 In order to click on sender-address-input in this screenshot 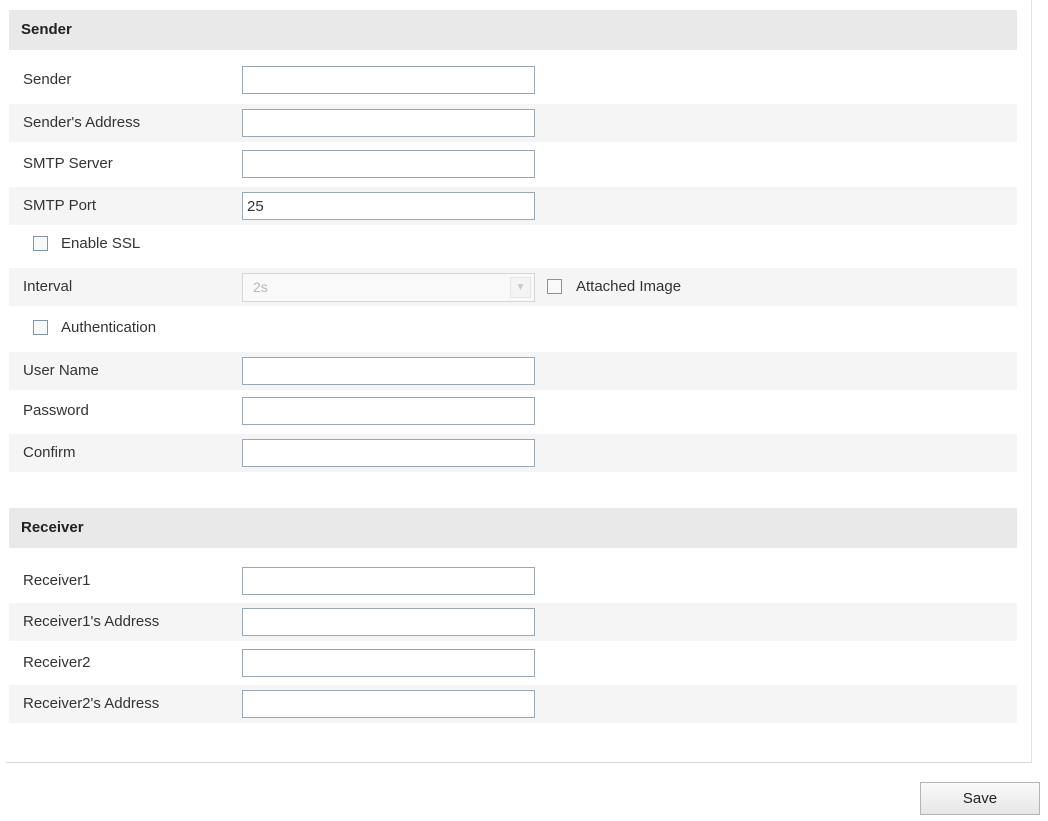, I will do `click(388, 123)`.